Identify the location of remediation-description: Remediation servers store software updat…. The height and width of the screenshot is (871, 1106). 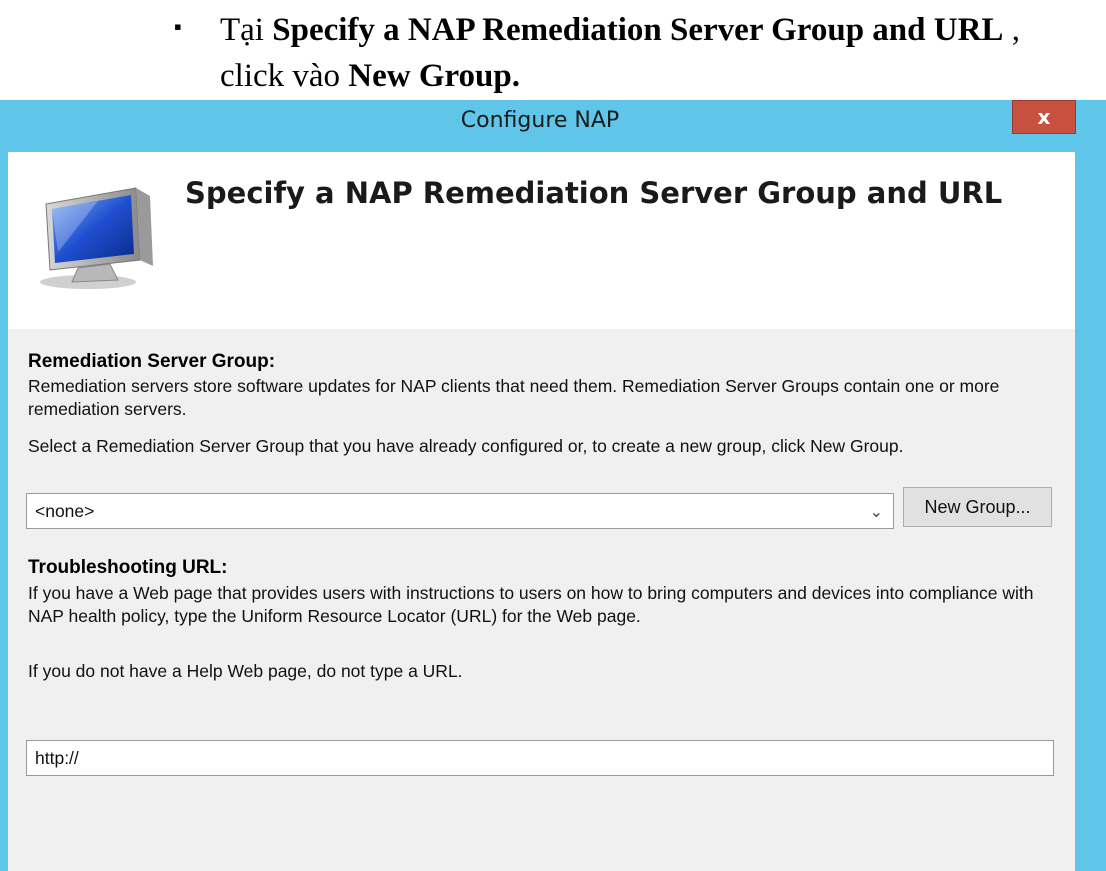
(514, 397).